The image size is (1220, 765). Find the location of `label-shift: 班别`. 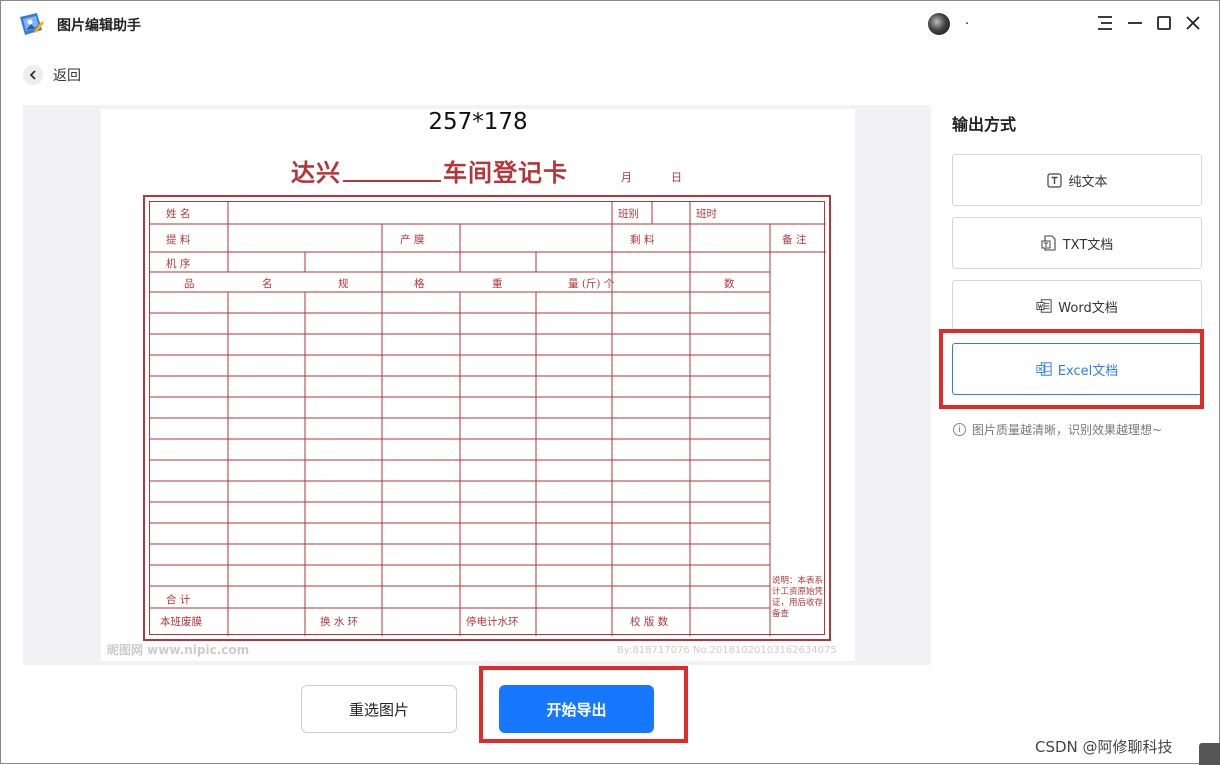

label-shift: 班别 is located at coordinates (628, 214).